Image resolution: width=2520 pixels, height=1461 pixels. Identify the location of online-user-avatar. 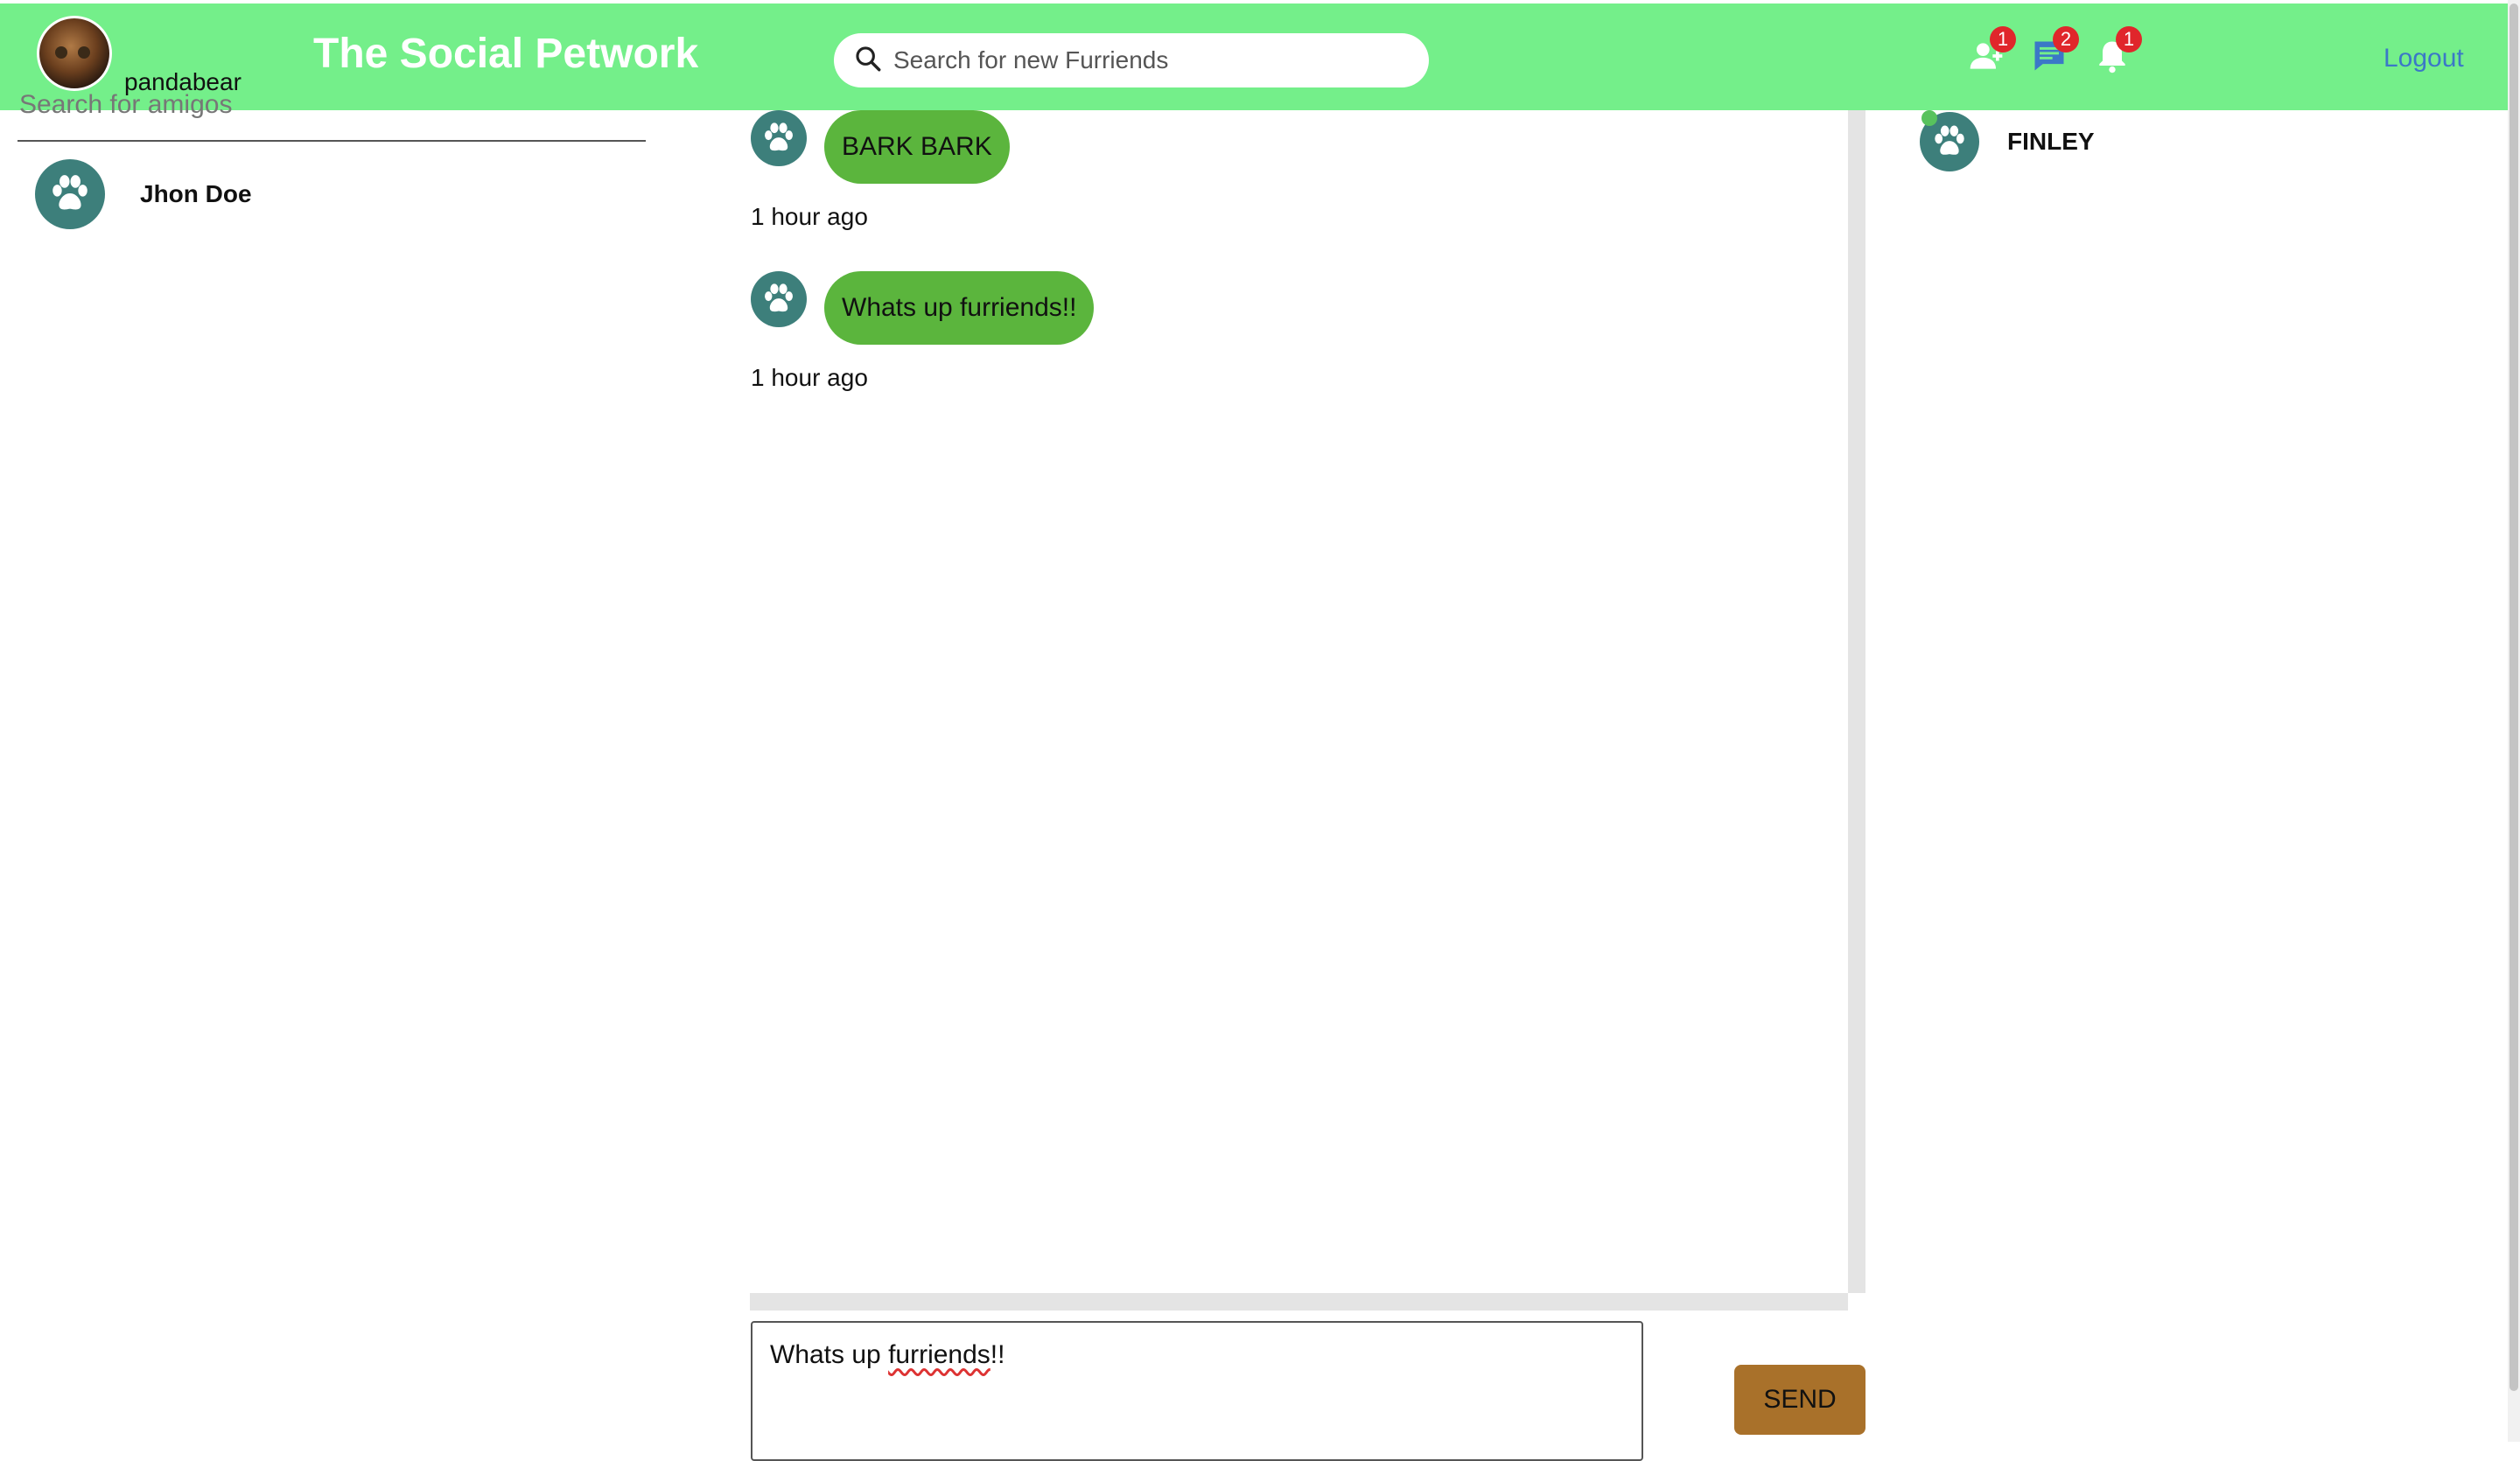
(1949, 140).